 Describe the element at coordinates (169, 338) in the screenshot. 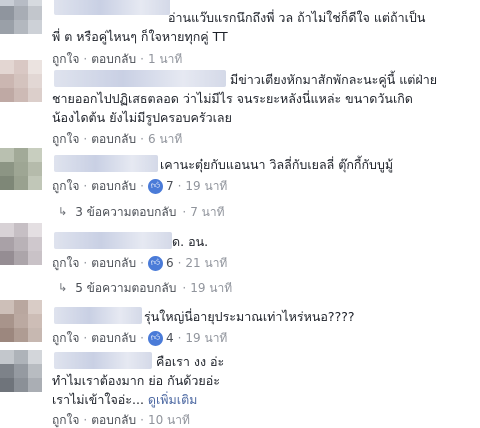

I see `reaction-number: 4` at that location.